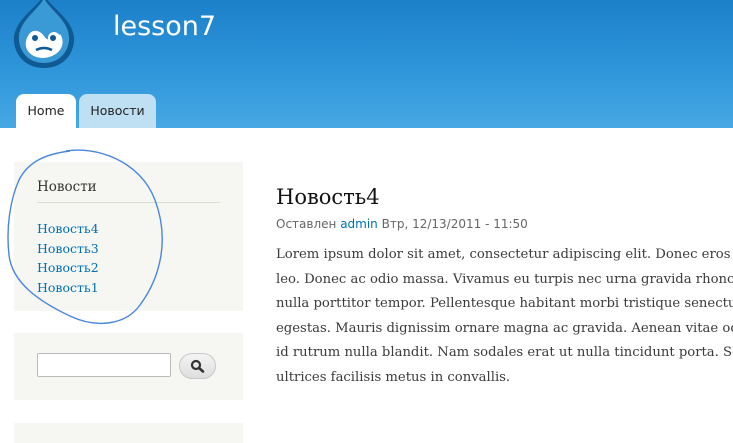 This screenshot has width=733, height=443. What do you see at coordinates (67, 187) in the screenshot?
I see `news-block-title: Новости` at bounding box center [67, 187].